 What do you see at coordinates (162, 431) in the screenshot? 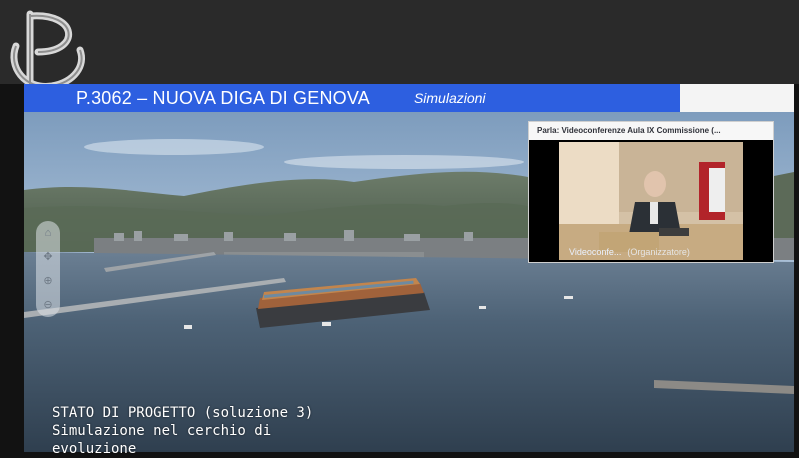
I see `caption-line-2: Simulazione nel cerchio di` at bounding box center [162, 431].